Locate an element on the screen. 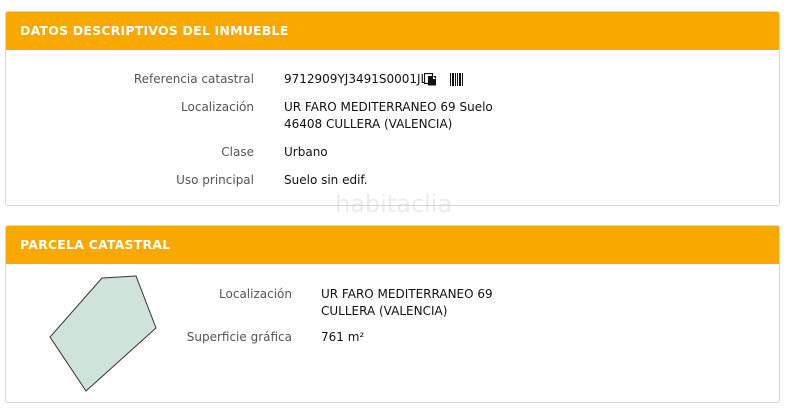 The width and height of the screenshot is (800, 417). parcel-location-line-2: CULLERA (VALENCIA) is located at coordinates (384, 311).